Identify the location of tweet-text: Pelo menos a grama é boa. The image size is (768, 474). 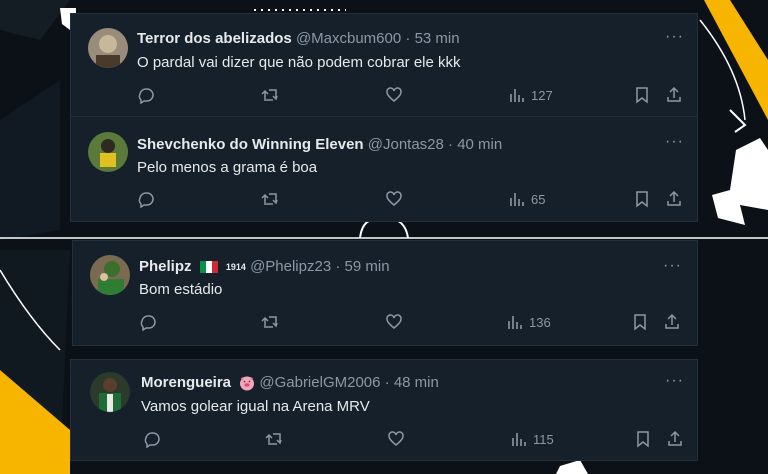
(227, 167).